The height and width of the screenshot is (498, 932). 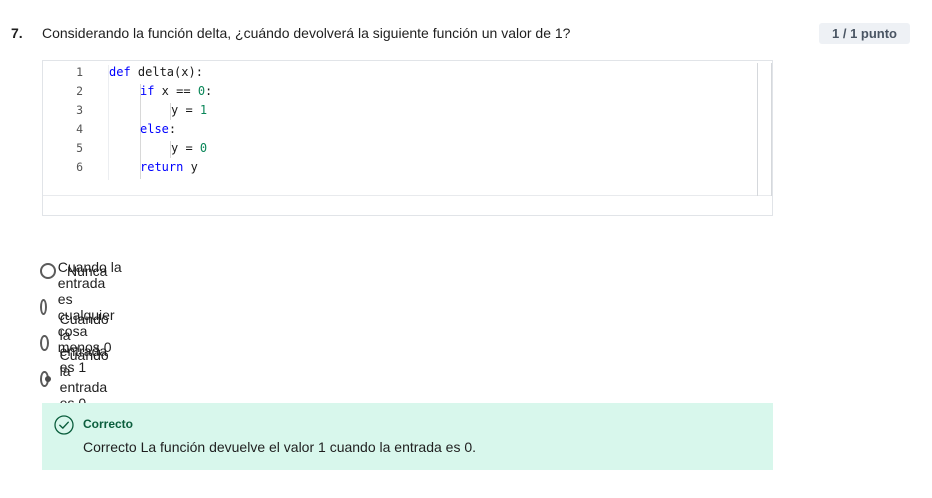 What do you see at coordinates (771, 129) in the screenshot?
I see `editor-scrollbar-edge` at bounding box center [771, 129].